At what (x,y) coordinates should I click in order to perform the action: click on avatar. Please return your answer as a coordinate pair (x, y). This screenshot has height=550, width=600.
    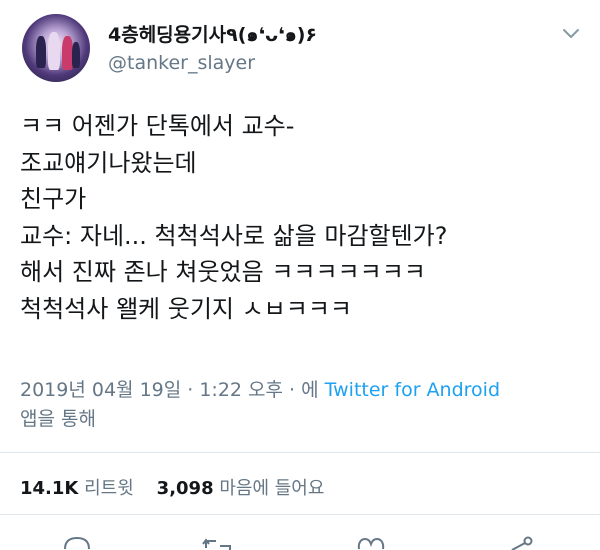
    Looking at the image, I should click on (56, 48).